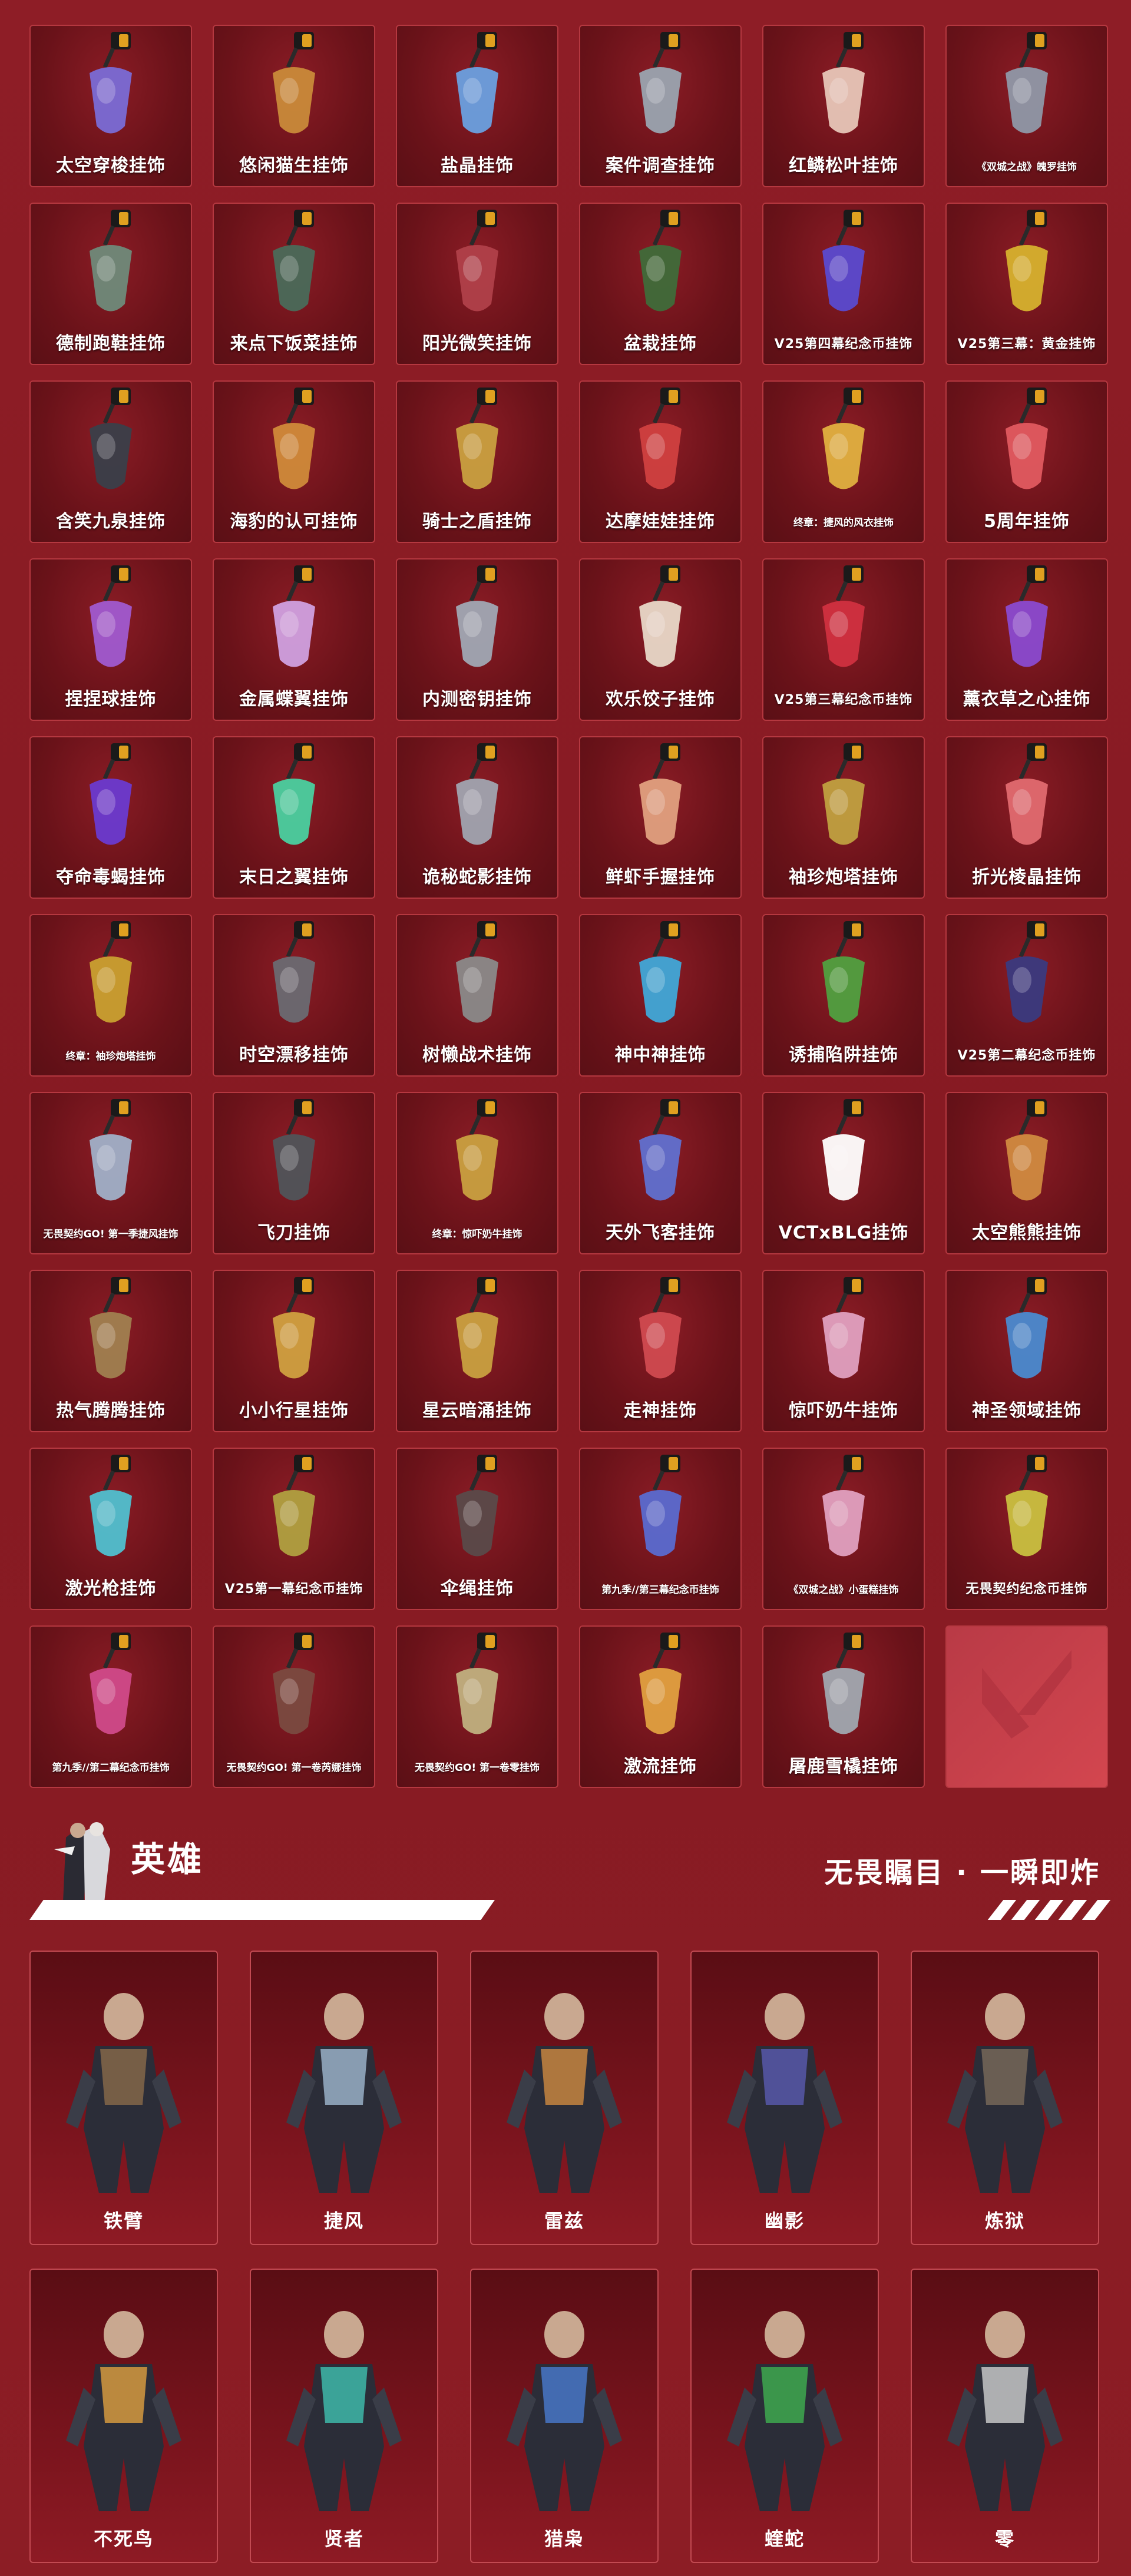  Describe the element at coordinates (294, 1410) in the screenshot. I see `charm-label: 小小行星挂饰` at that location.